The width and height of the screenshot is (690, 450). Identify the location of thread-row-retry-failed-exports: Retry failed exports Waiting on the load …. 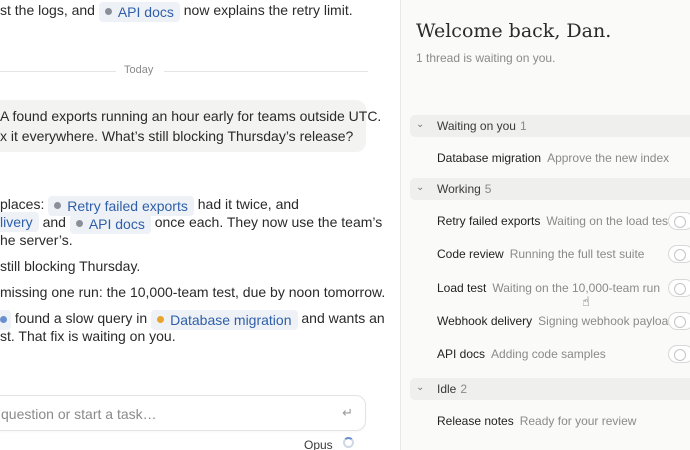
(554, 221).